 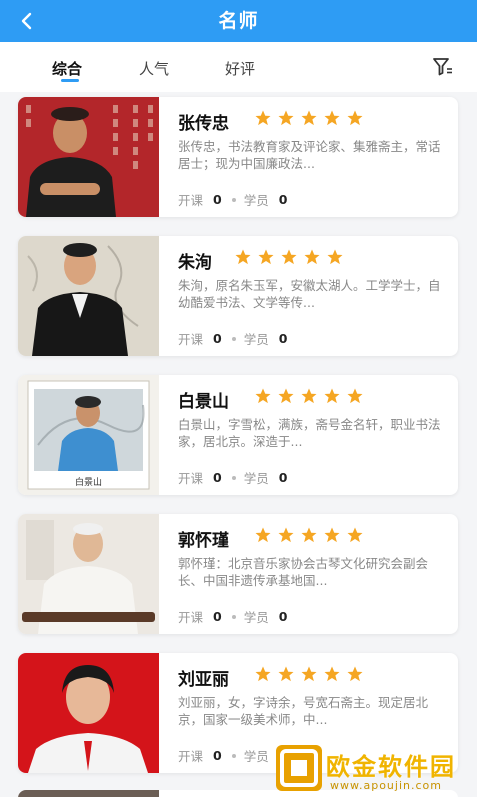 I want to click on tab-comprehensive: 综合, so click(x=67, y=68).